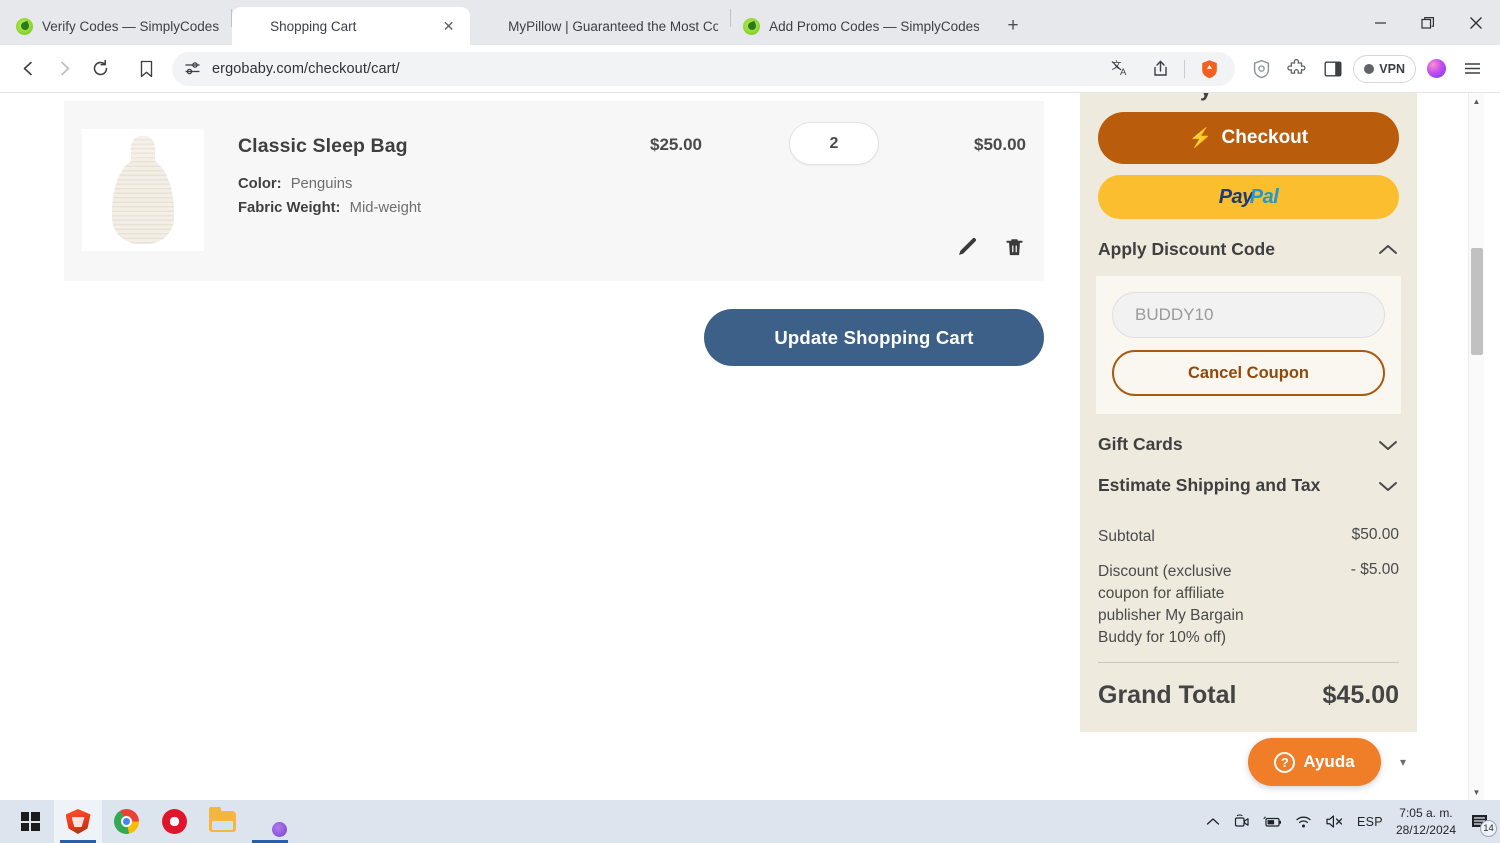 The height and width of the screenshot is (843, 1500). I want to click on bookmark-icon, so click(146, 69).